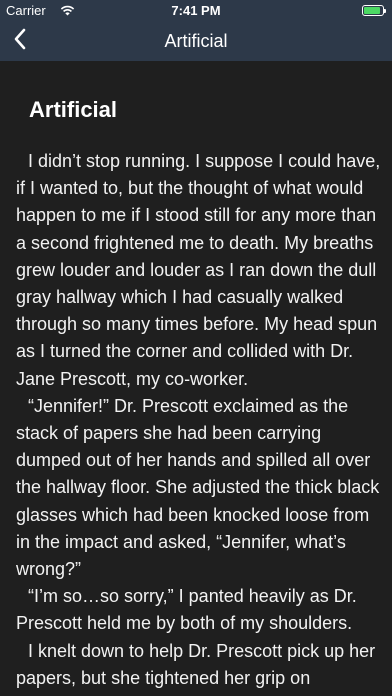  I want to click on chapter-title: Artificial, so click(73, 109).